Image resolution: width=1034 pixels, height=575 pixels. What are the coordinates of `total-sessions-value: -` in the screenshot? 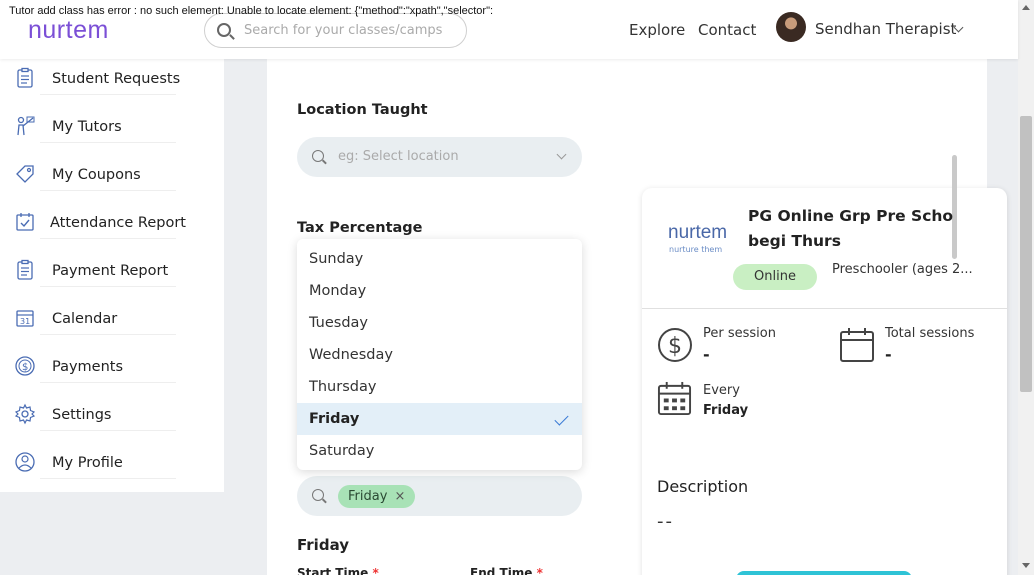 It's located at (888, 354).